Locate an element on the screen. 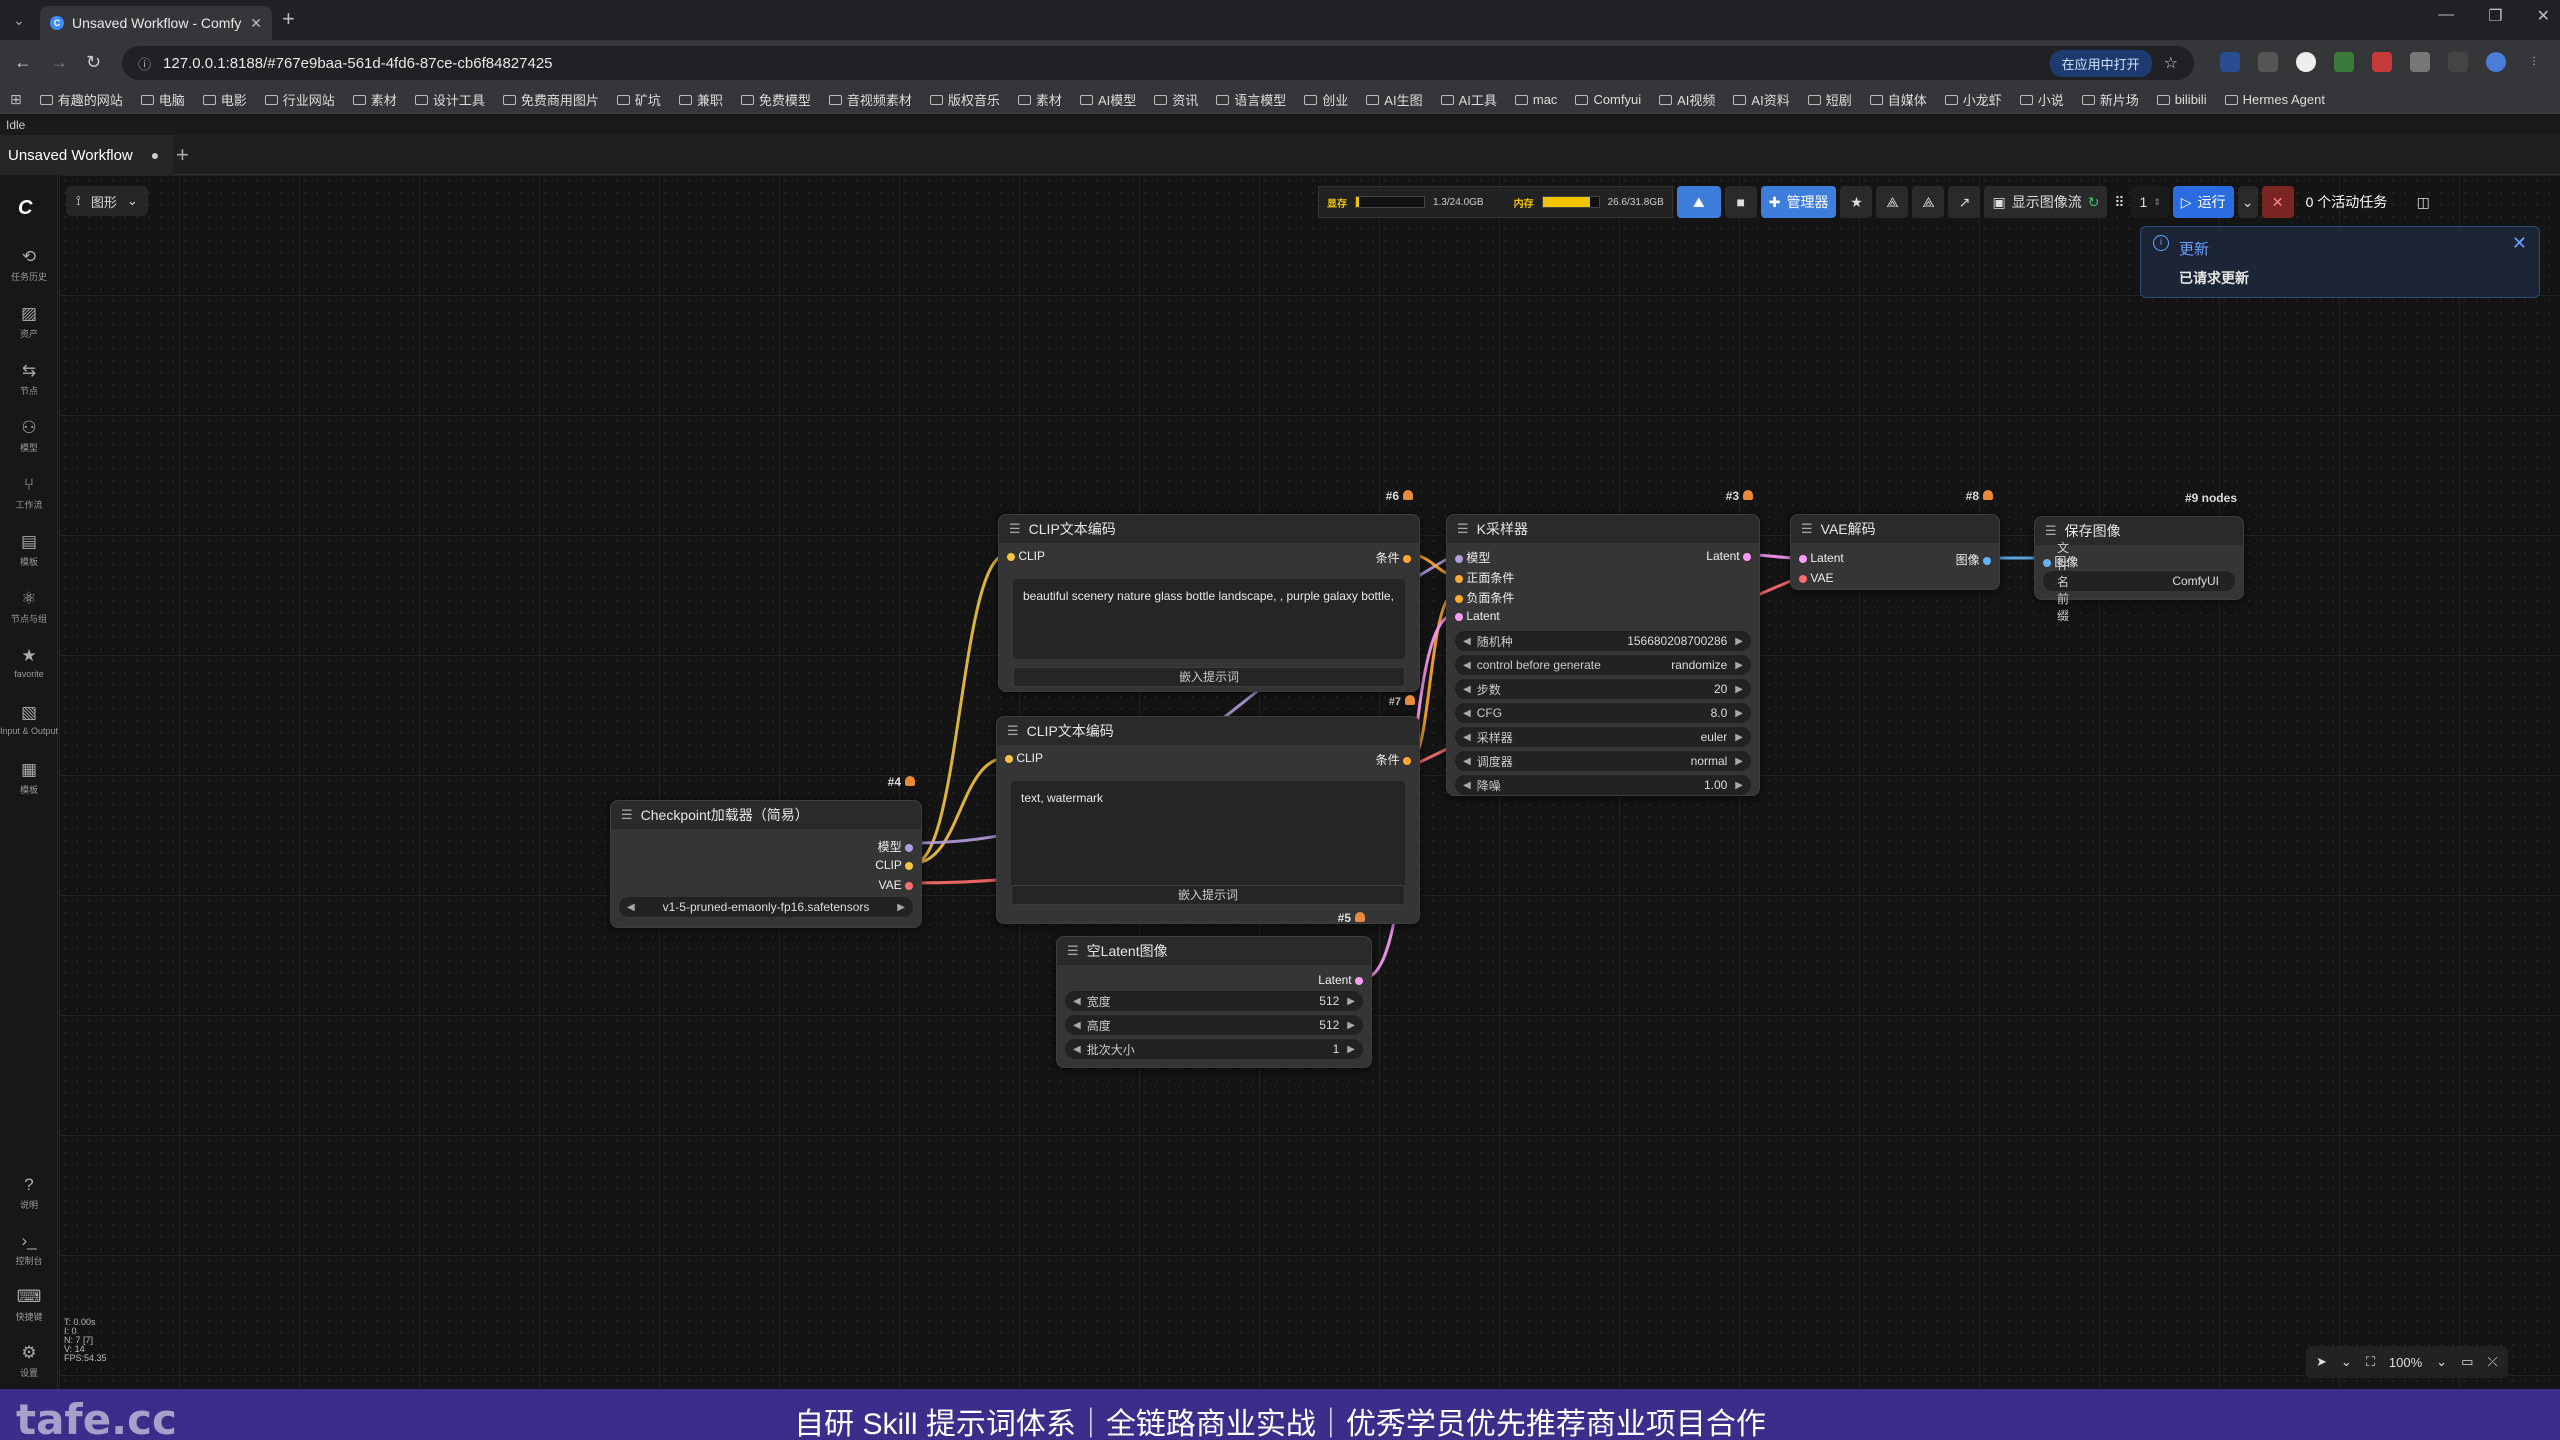 The width and height of the screenshot is (2560, 1440). sidebar-item-nodes: ⇆ 节点 is located at coordinates (29, 379).